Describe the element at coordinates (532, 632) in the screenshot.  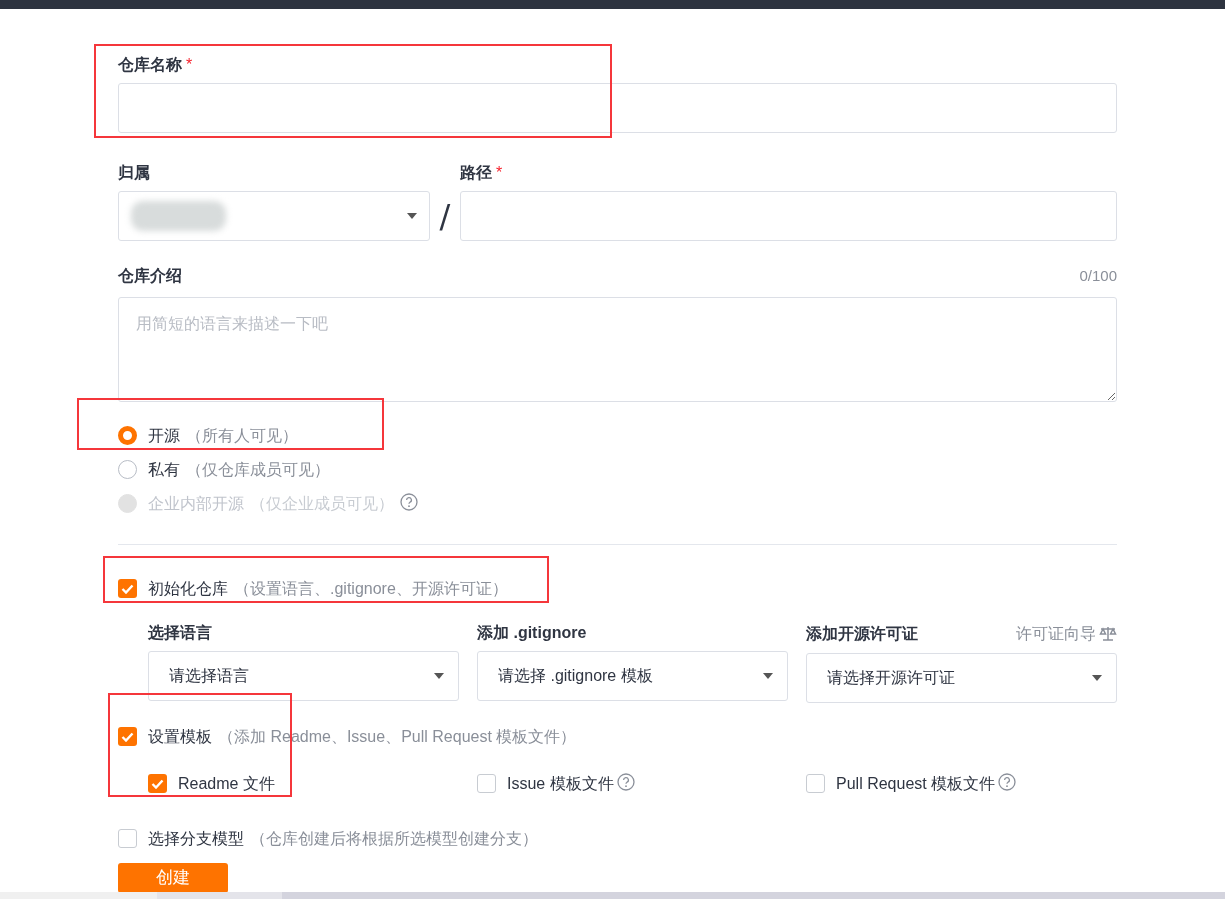
I see `field-label: 添加 .gitignore` at that location.